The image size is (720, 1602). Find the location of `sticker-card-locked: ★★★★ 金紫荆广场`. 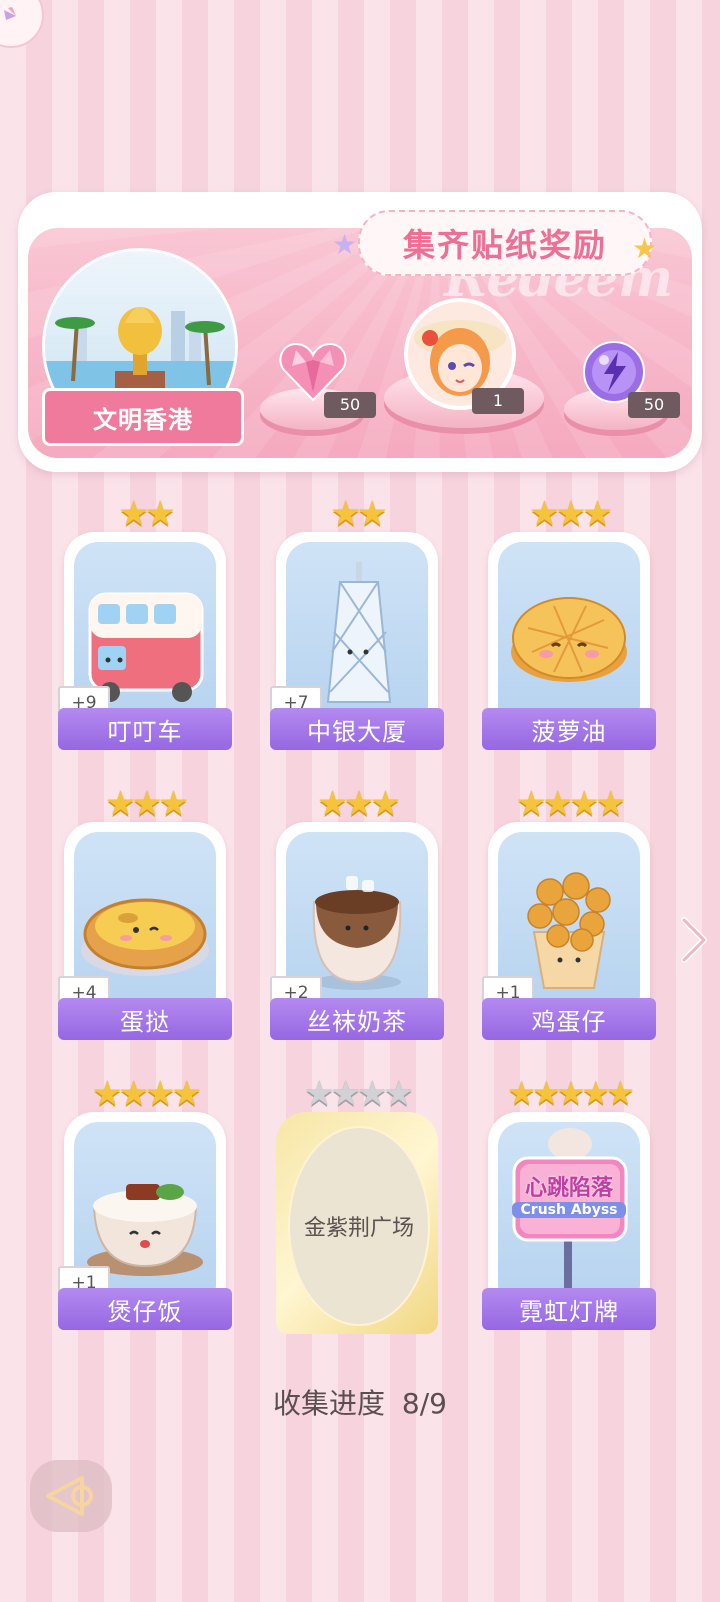

sticker-card-locked: ★★★★ 金紫荆广场 is located at coordinates (357, 1204).